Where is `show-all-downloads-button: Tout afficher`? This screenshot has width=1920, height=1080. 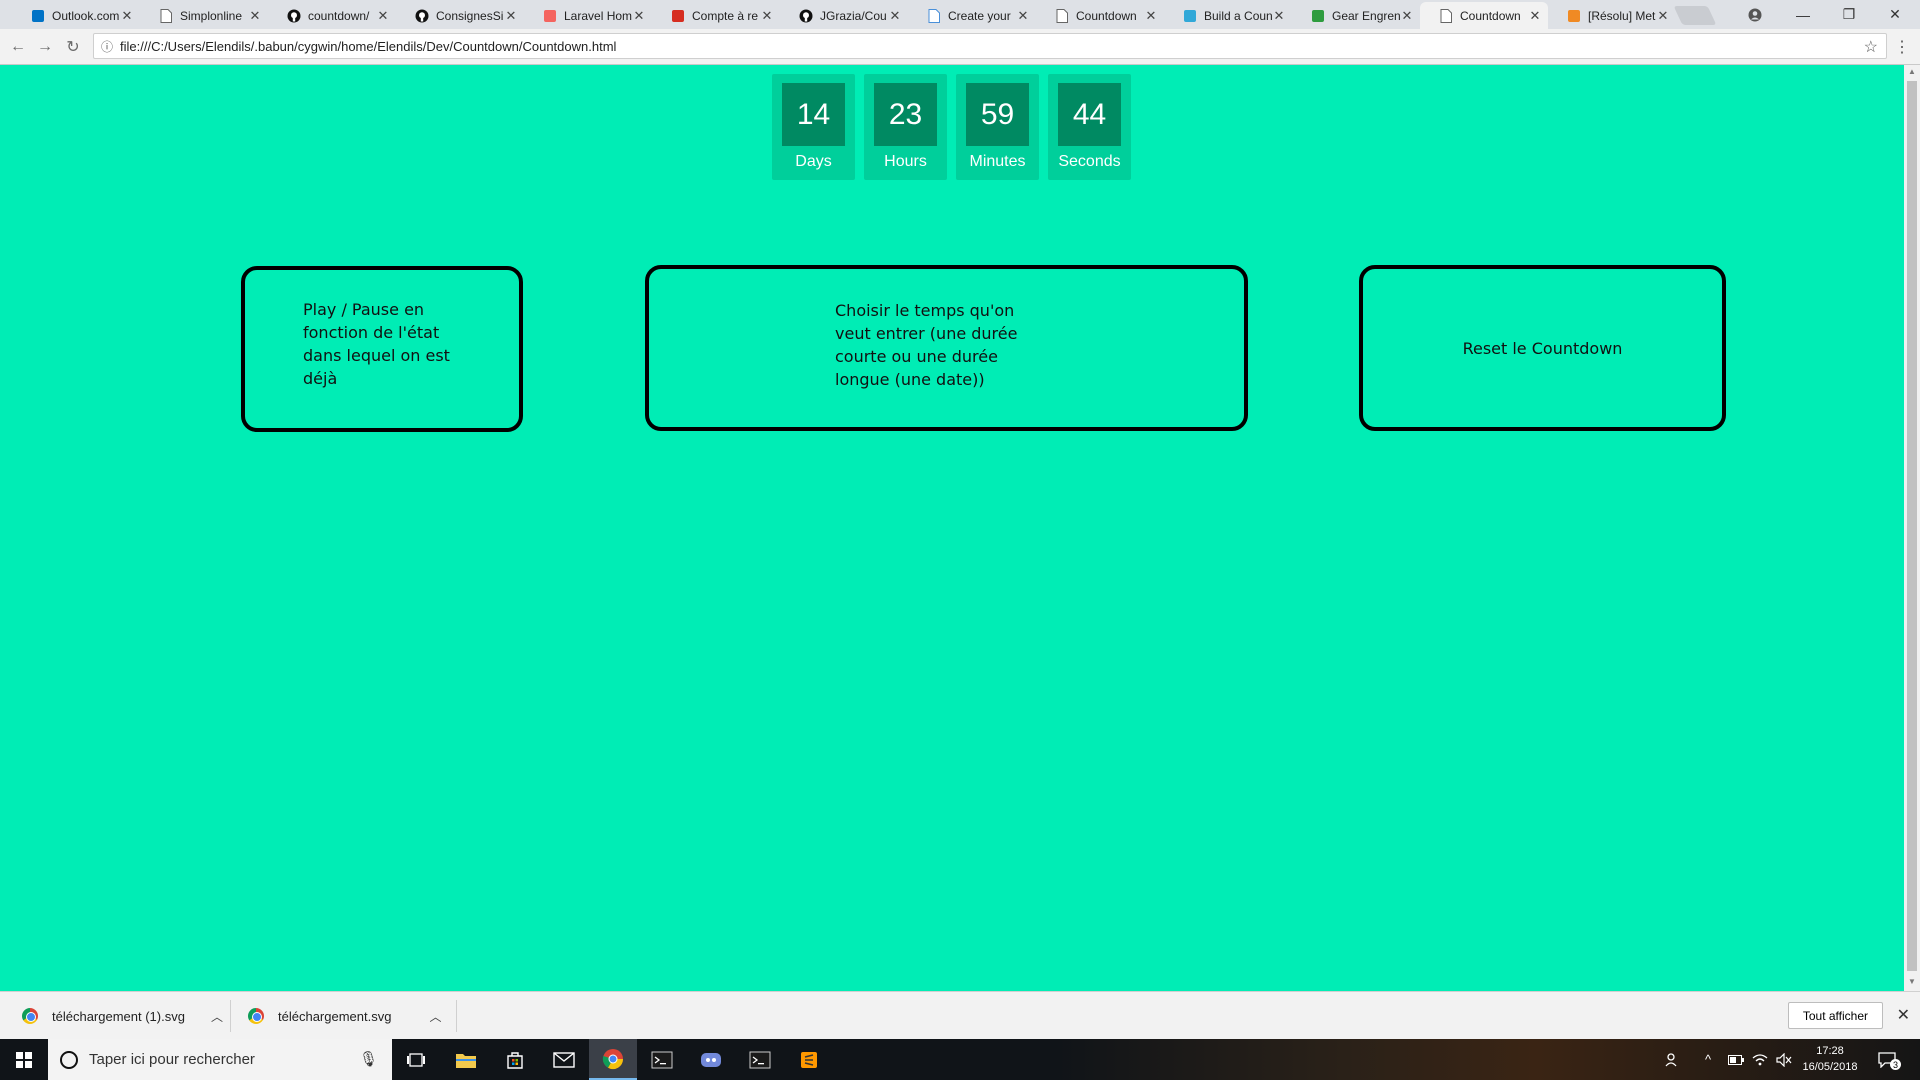
show-all-downloads-button: Tout afficher is located at coordinates (1835, 1015).